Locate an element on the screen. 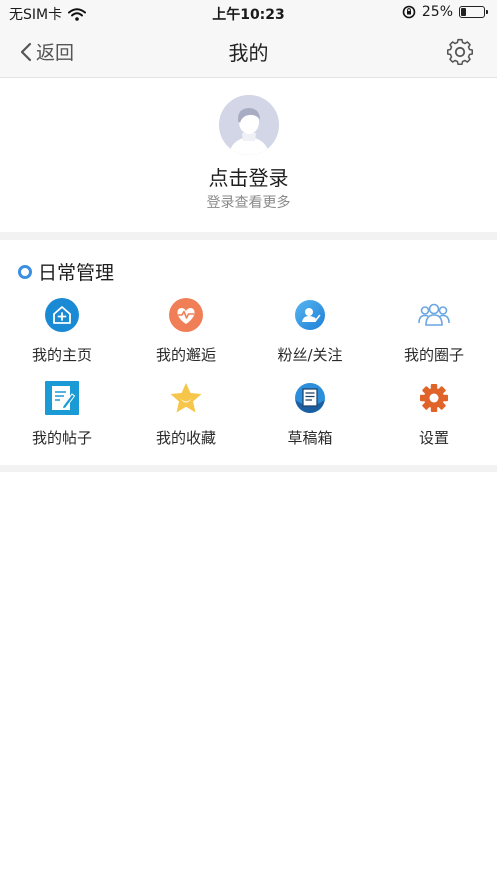 Image resolution: width=497 pixels, height=883 pixels. orientation-lock-icon is located at coordinates (409, 12).